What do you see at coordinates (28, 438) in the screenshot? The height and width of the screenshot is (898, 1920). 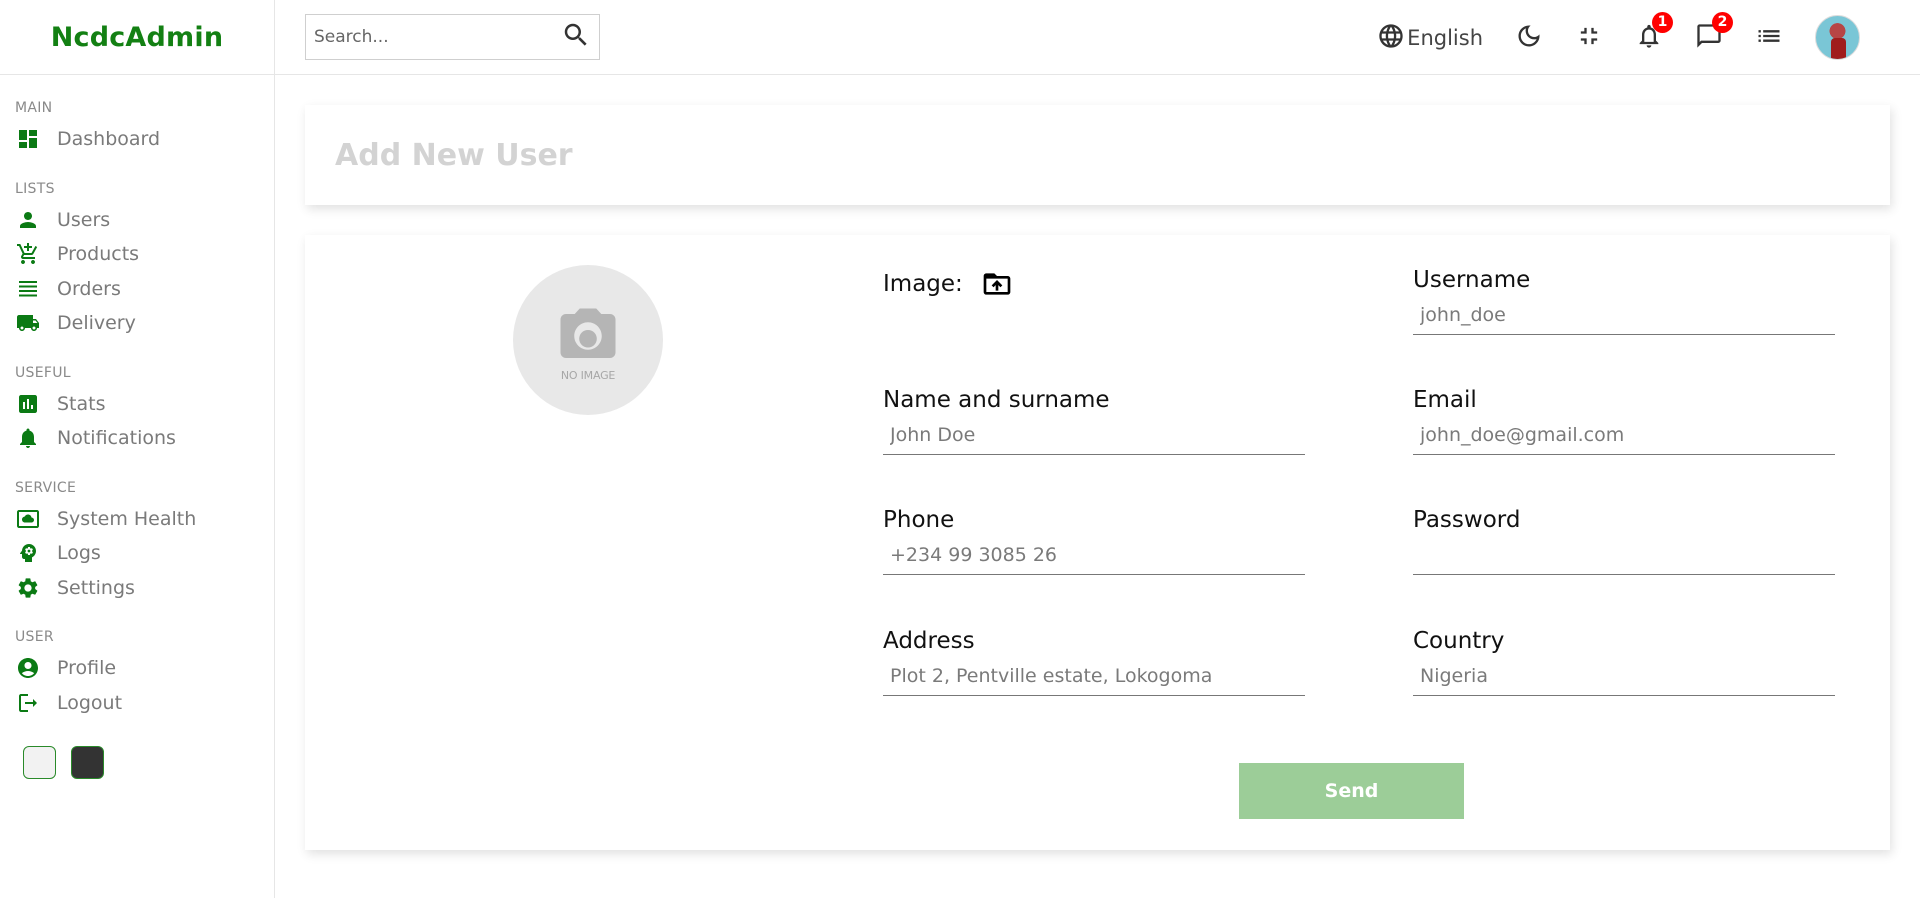 I see `bell-icon` at bounding box center [28, 438].